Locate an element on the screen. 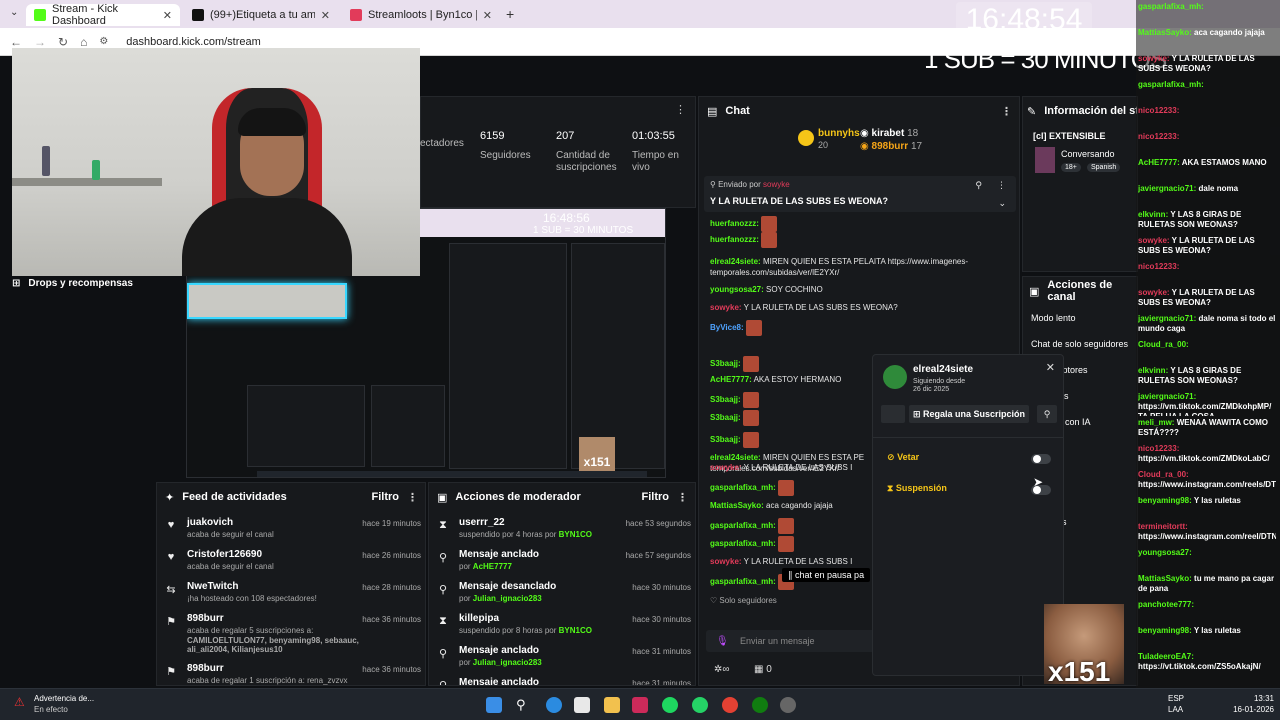 The image size is (1280, 720). start-icon is located at coordinates (494, 705).